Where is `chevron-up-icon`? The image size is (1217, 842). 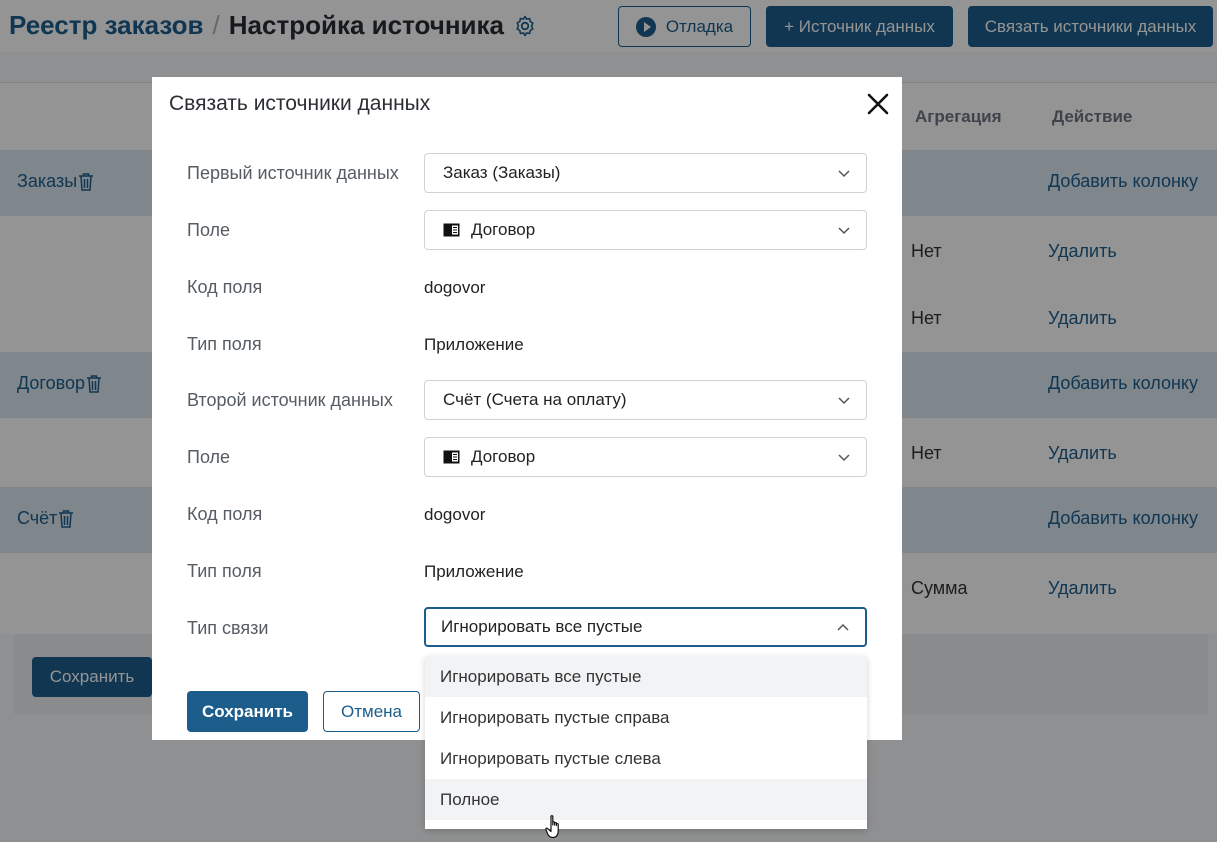 chevron-up-icon is located at coordinates (843, 627).